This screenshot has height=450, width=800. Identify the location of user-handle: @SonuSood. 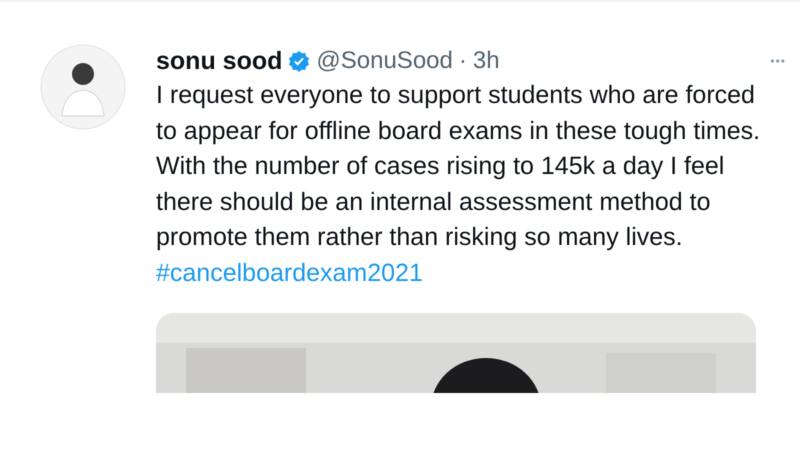
(384, 61).